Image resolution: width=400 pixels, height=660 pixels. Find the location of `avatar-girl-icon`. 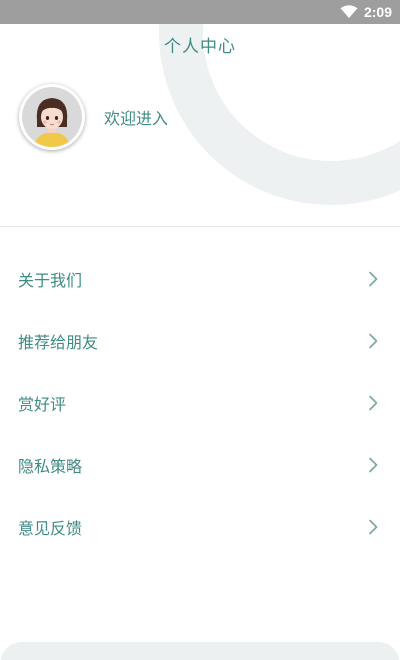

avatar-girl-icon is located at coordinates (52, 117).